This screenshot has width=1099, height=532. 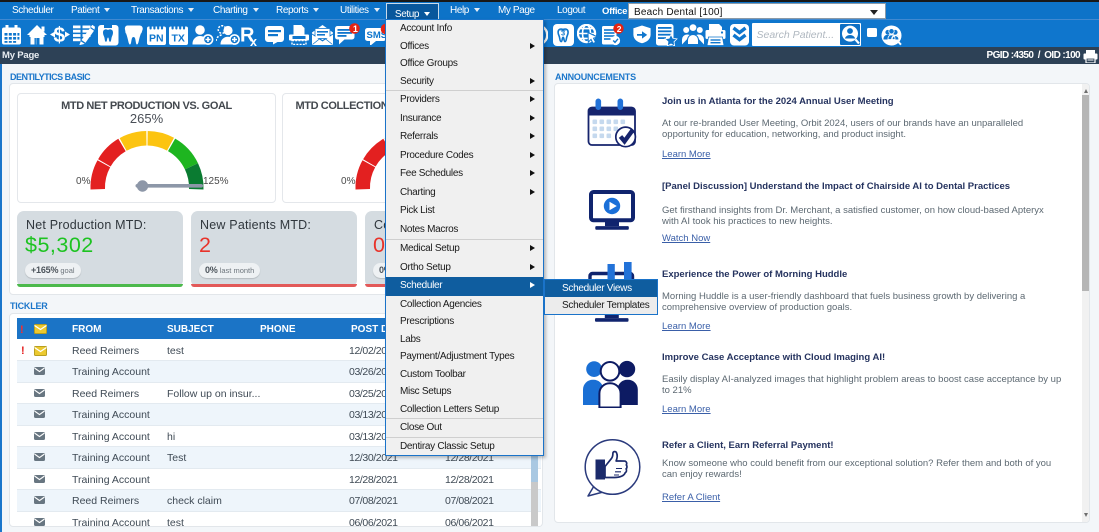 What do you see at coordinates (216, 181) in the screenshot?
I see `svg-text: 125%` at bounding box center [216, 181].